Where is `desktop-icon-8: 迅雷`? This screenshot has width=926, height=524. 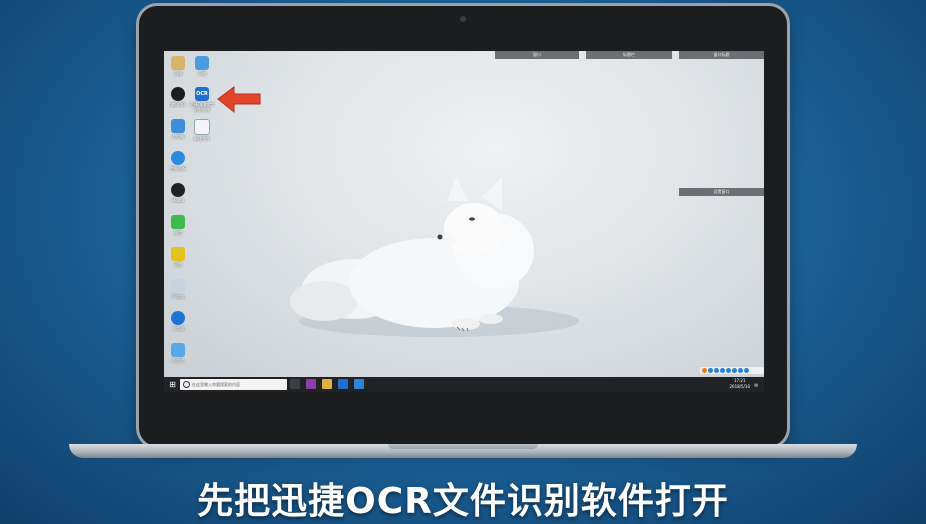
desktop-icon-8: 迅雷 is located at coordinates (178, 257).